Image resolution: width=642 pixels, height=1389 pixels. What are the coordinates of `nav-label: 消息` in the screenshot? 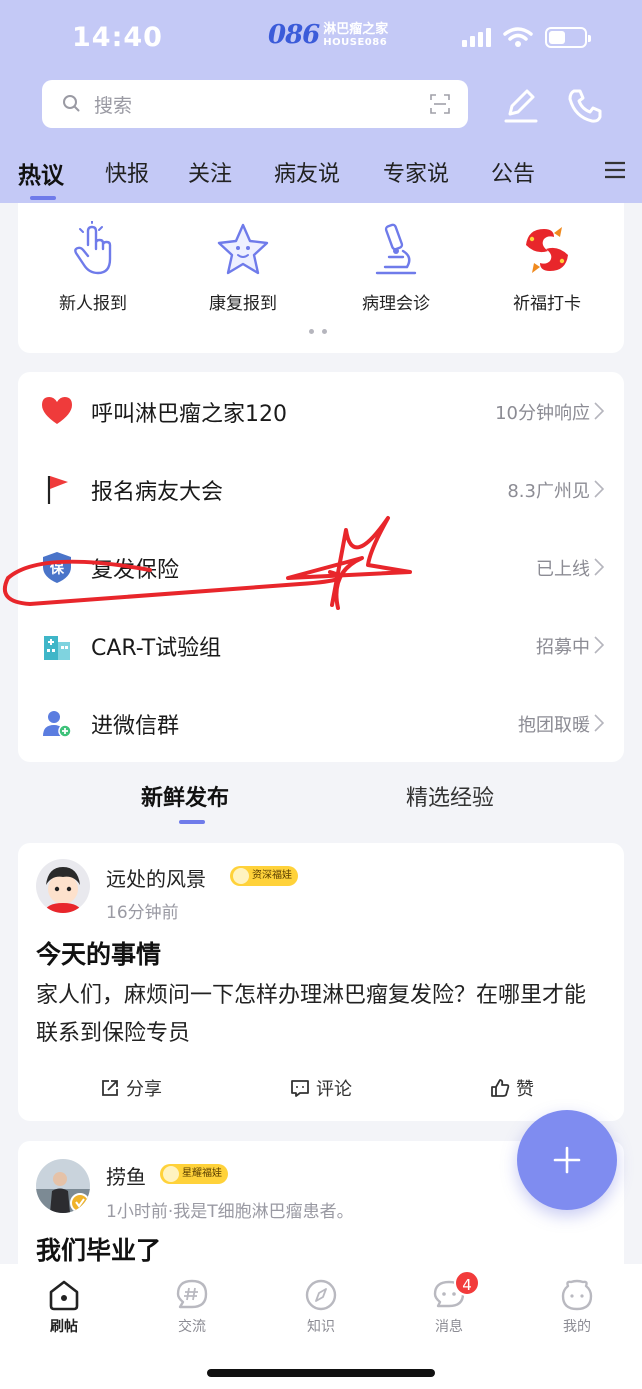 It's located at (449, 1327).